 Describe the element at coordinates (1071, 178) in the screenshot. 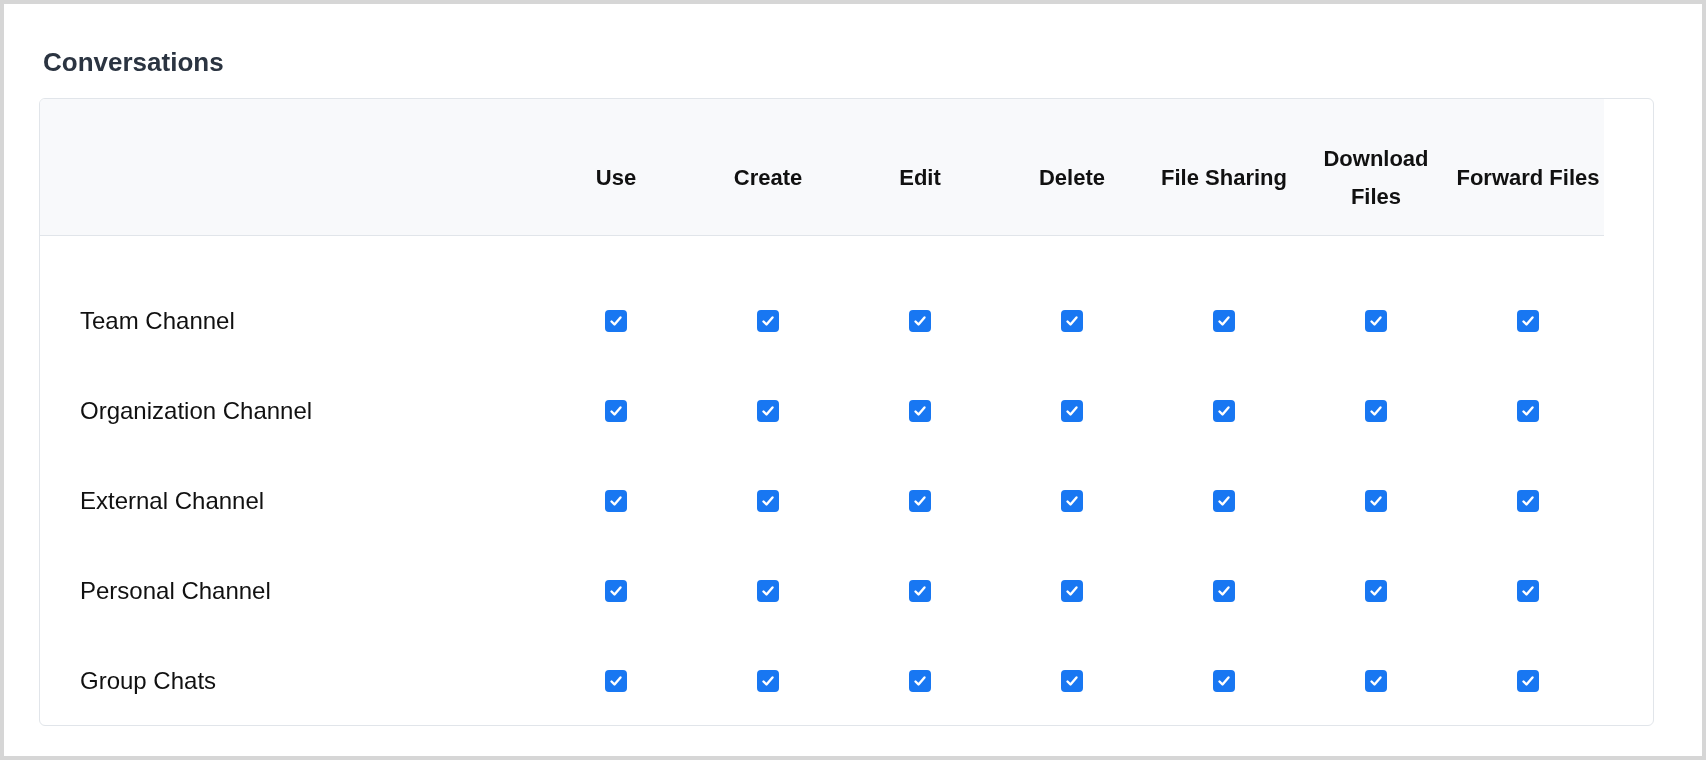

I see `column-header: Delete` at that location.